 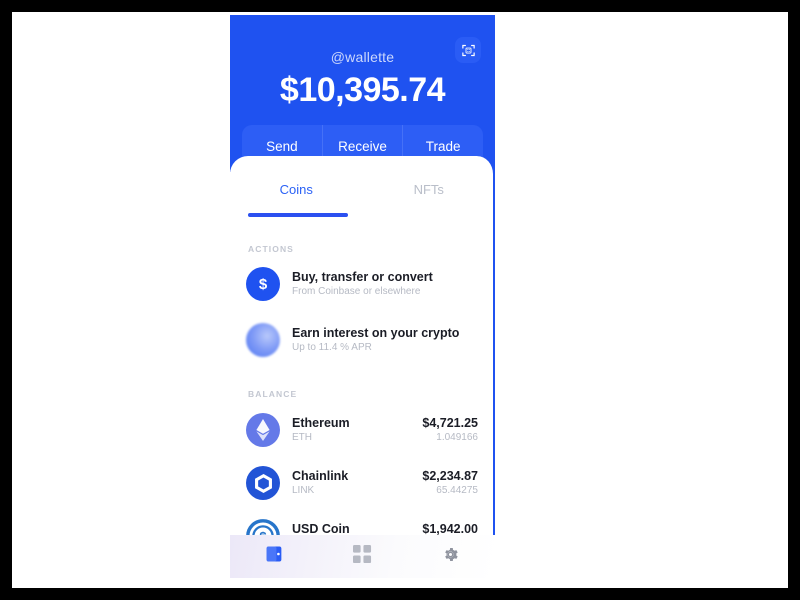 I want to click on tab-coins: Coins, so click(x=296, y=189).